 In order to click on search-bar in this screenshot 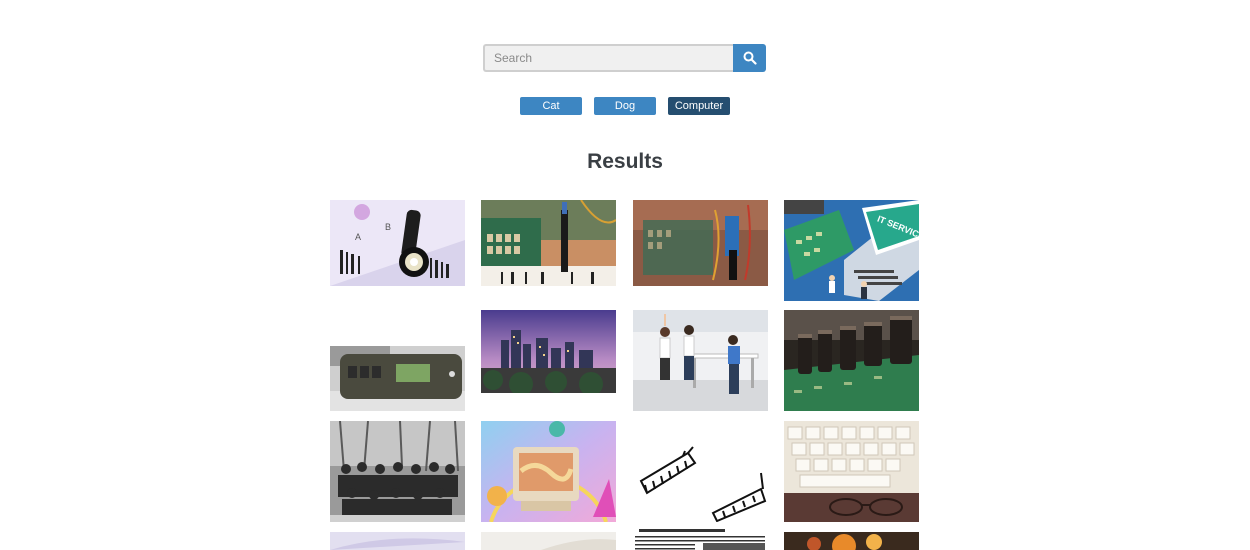, I will do `click(624, 58)`.